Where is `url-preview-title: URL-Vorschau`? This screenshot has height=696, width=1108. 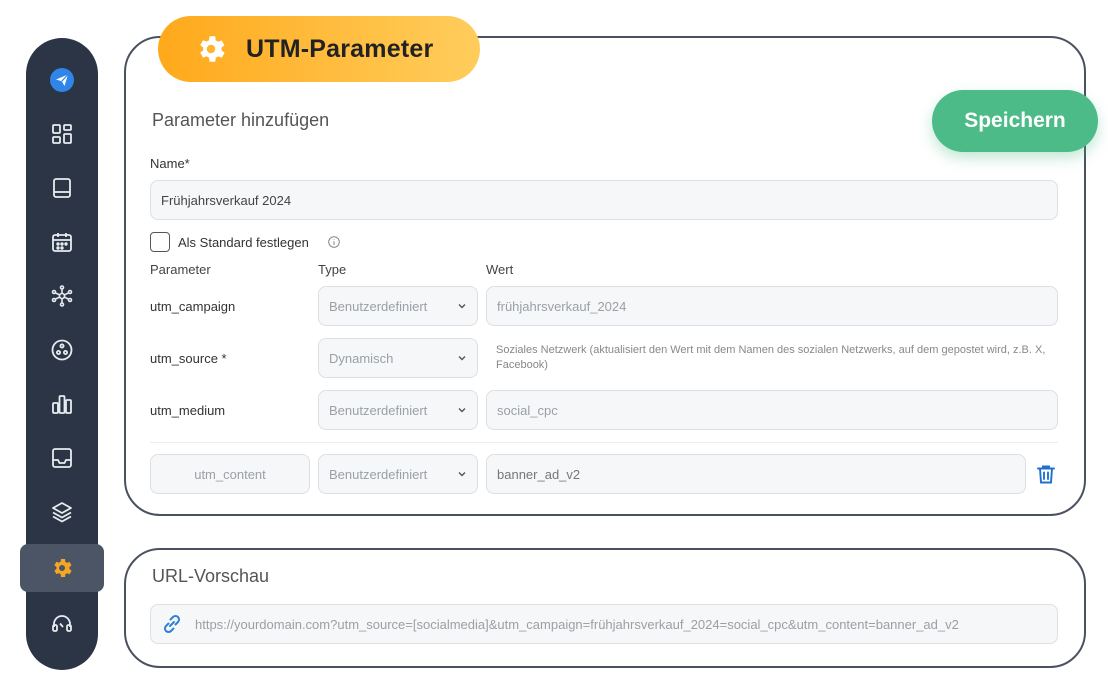
url-preview-title: URL-Vorschau is located at coordinates (211, 576).